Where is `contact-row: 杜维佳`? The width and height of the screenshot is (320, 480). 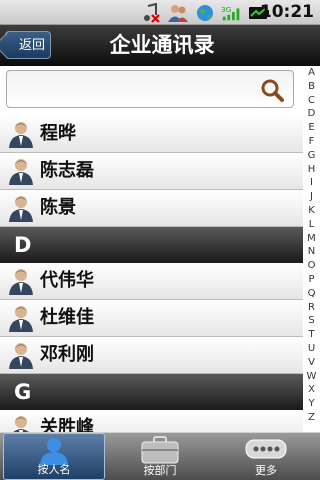 contact-row: 杜维佳 is located at coordinates (151, 318).